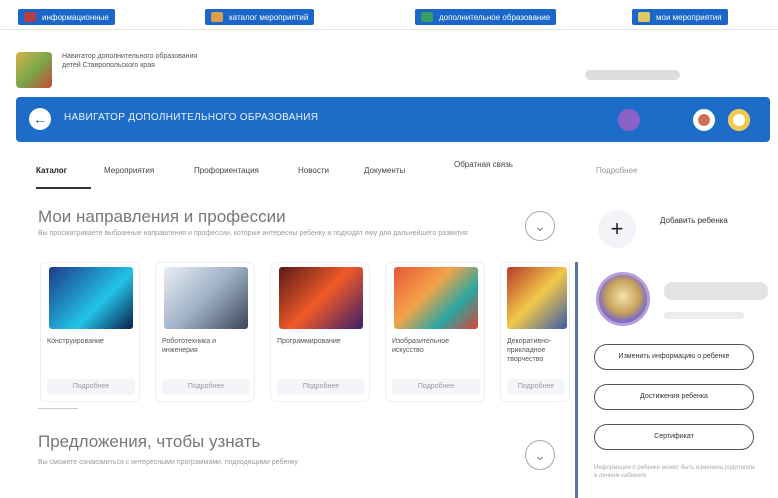 Image resolution: width=778 pixels, height=498 pixels. I want to click on add-child-label: Добавить ребенка, so click(694, 220).